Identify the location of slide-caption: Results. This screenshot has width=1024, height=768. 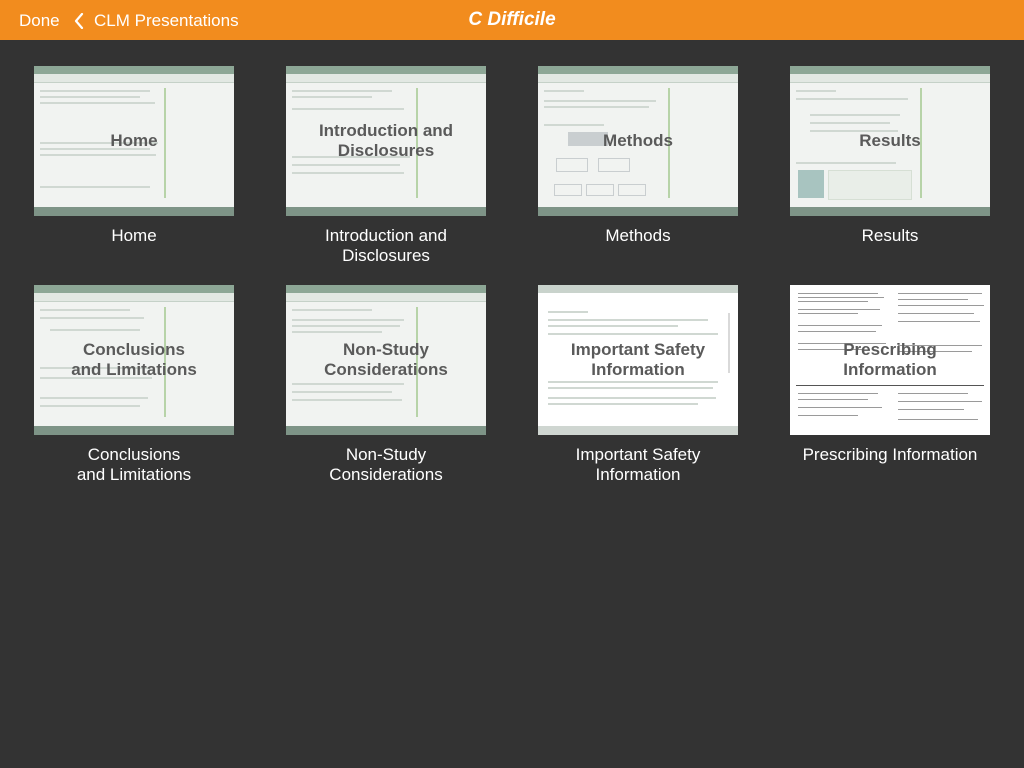
(890, 235).